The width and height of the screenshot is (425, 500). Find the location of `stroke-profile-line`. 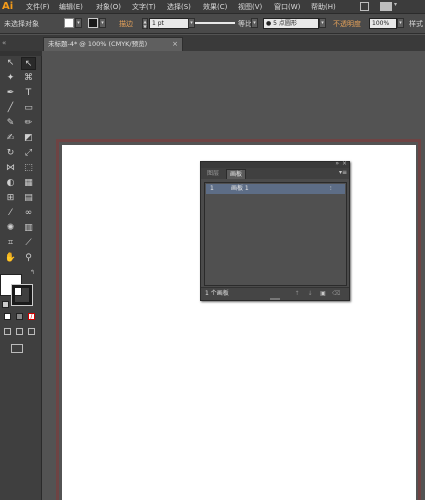

stroke-profile-line is located at coordinates (215, 22).